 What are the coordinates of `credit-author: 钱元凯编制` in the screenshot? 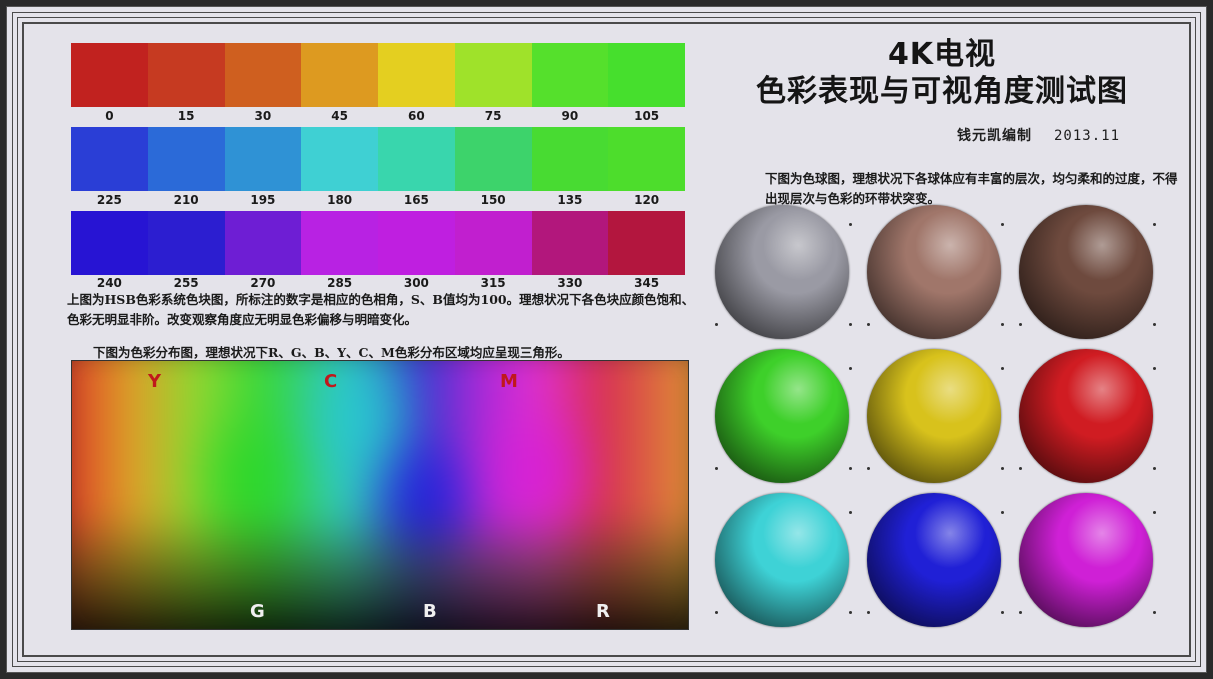 It's located at (994, 136).